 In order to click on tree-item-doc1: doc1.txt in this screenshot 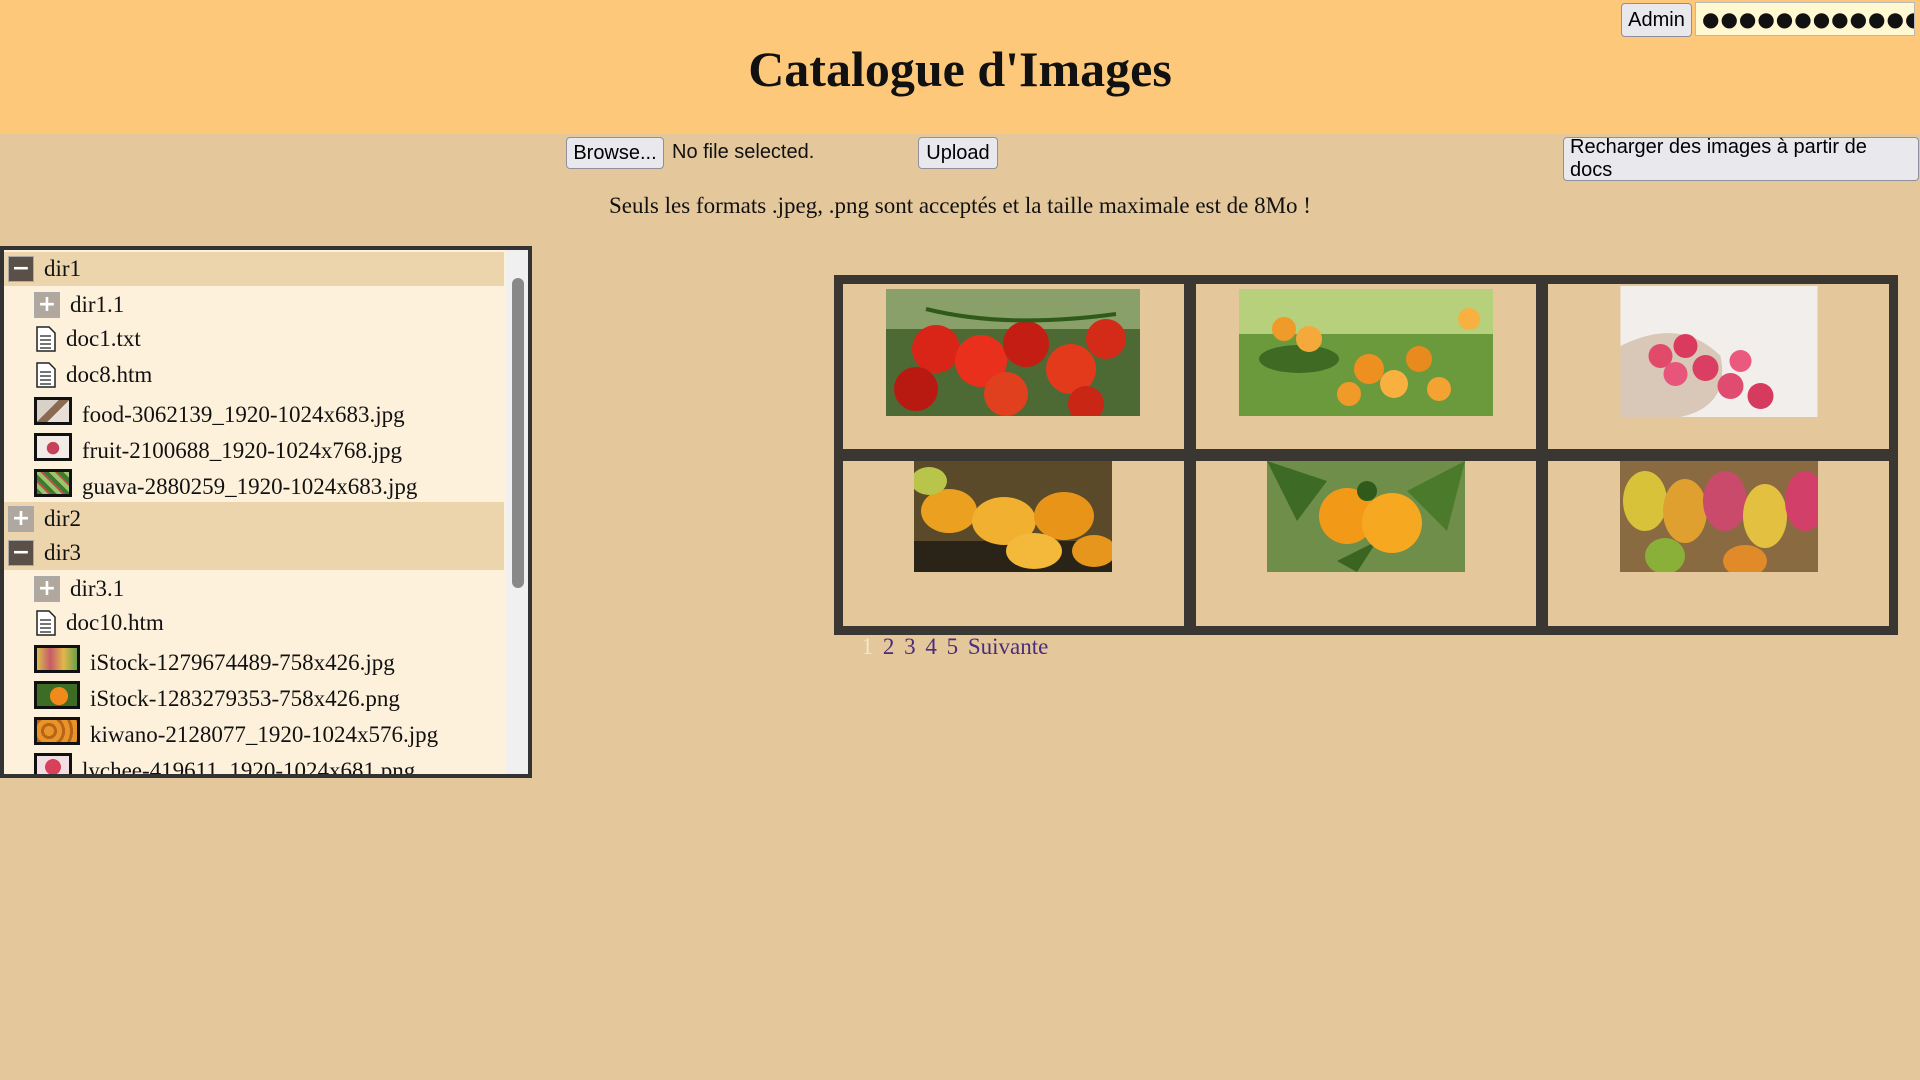, I will do `click(88, 339)`.